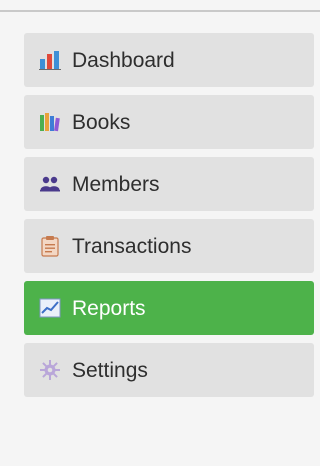 The image size is (320, 466). Describe the element at coordinates (50, 60) in the screenshot. I see `bar-chart-icon` at that location.